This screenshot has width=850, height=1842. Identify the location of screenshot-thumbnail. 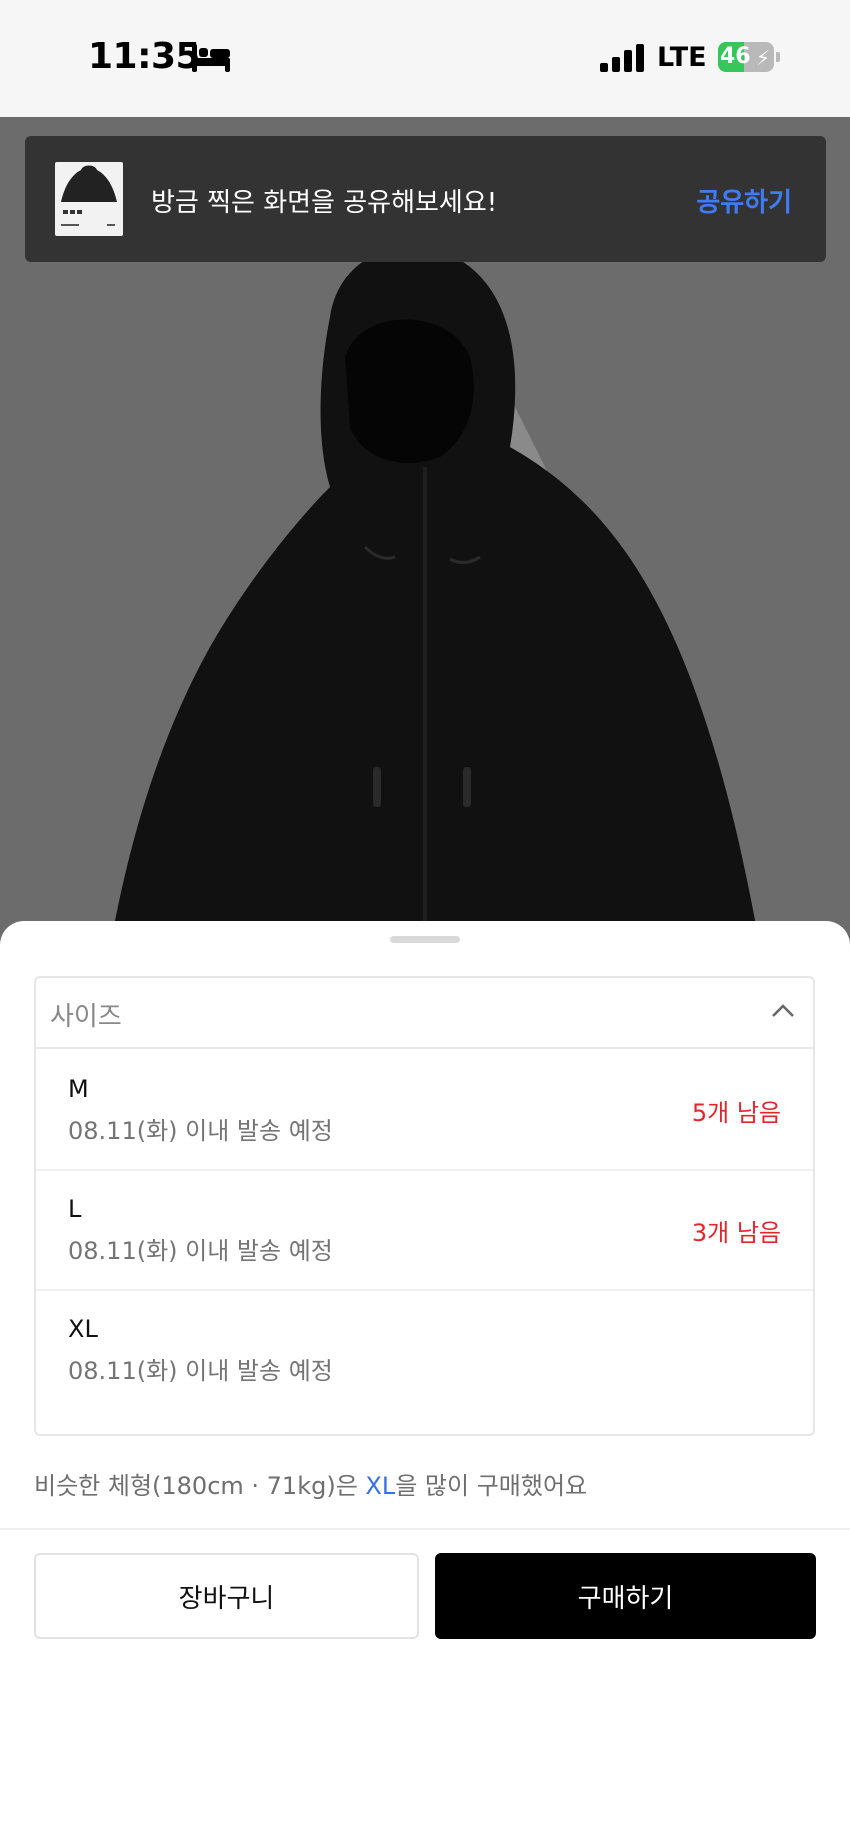
(89, 199).